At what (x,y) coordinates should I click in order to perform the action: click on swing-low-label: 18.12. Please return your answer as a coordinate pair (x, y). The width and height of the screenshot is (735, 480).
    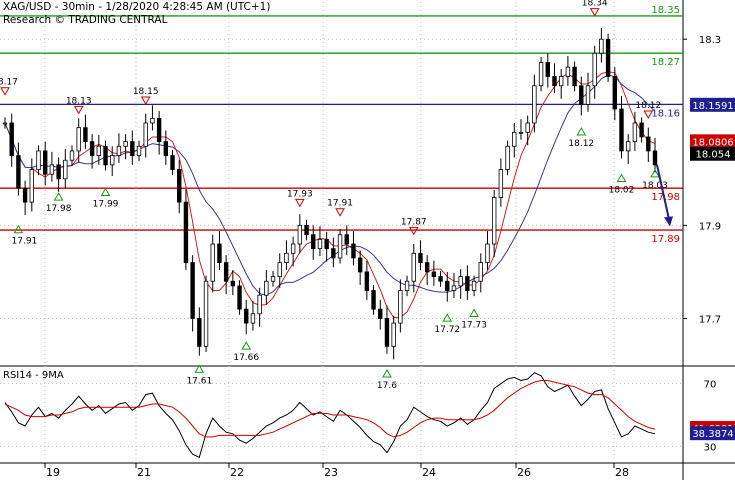
    Looking at the image, I should click on (581, 144).